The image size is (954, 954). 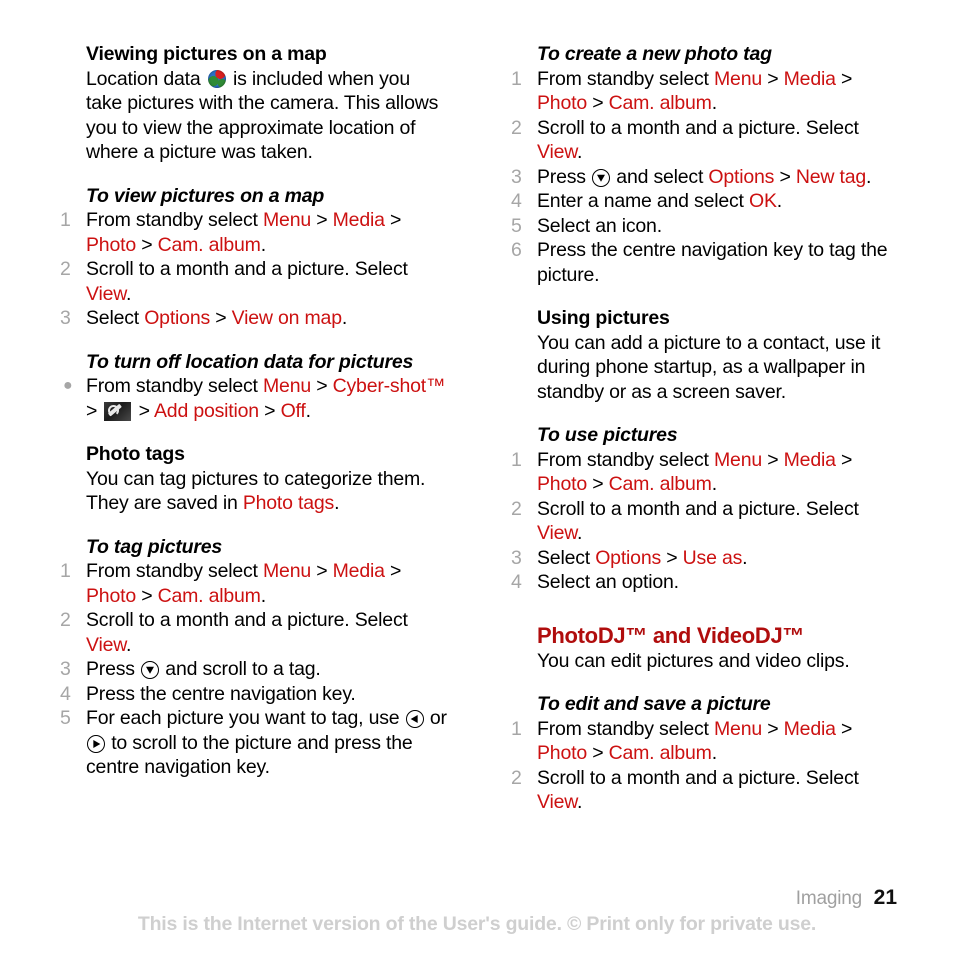 I want to click on paragraph-photodj: You can edit pictures and video clips., so click(x=693, y=660).